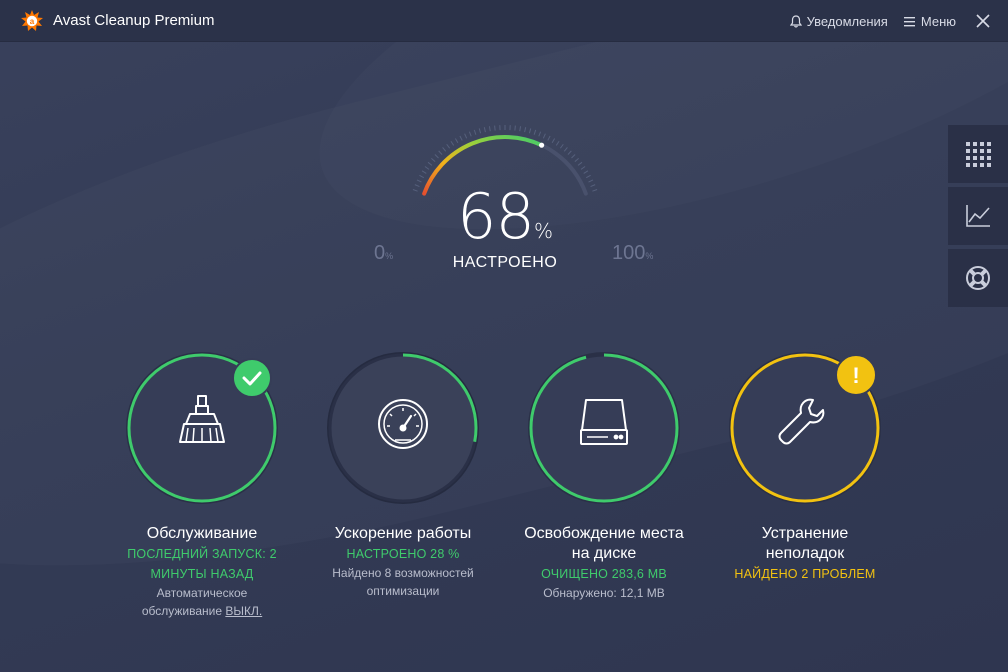  Describe the element at coordinates (380, 253) in the screenshot. I see `gauge-min-value: 0` at that location.